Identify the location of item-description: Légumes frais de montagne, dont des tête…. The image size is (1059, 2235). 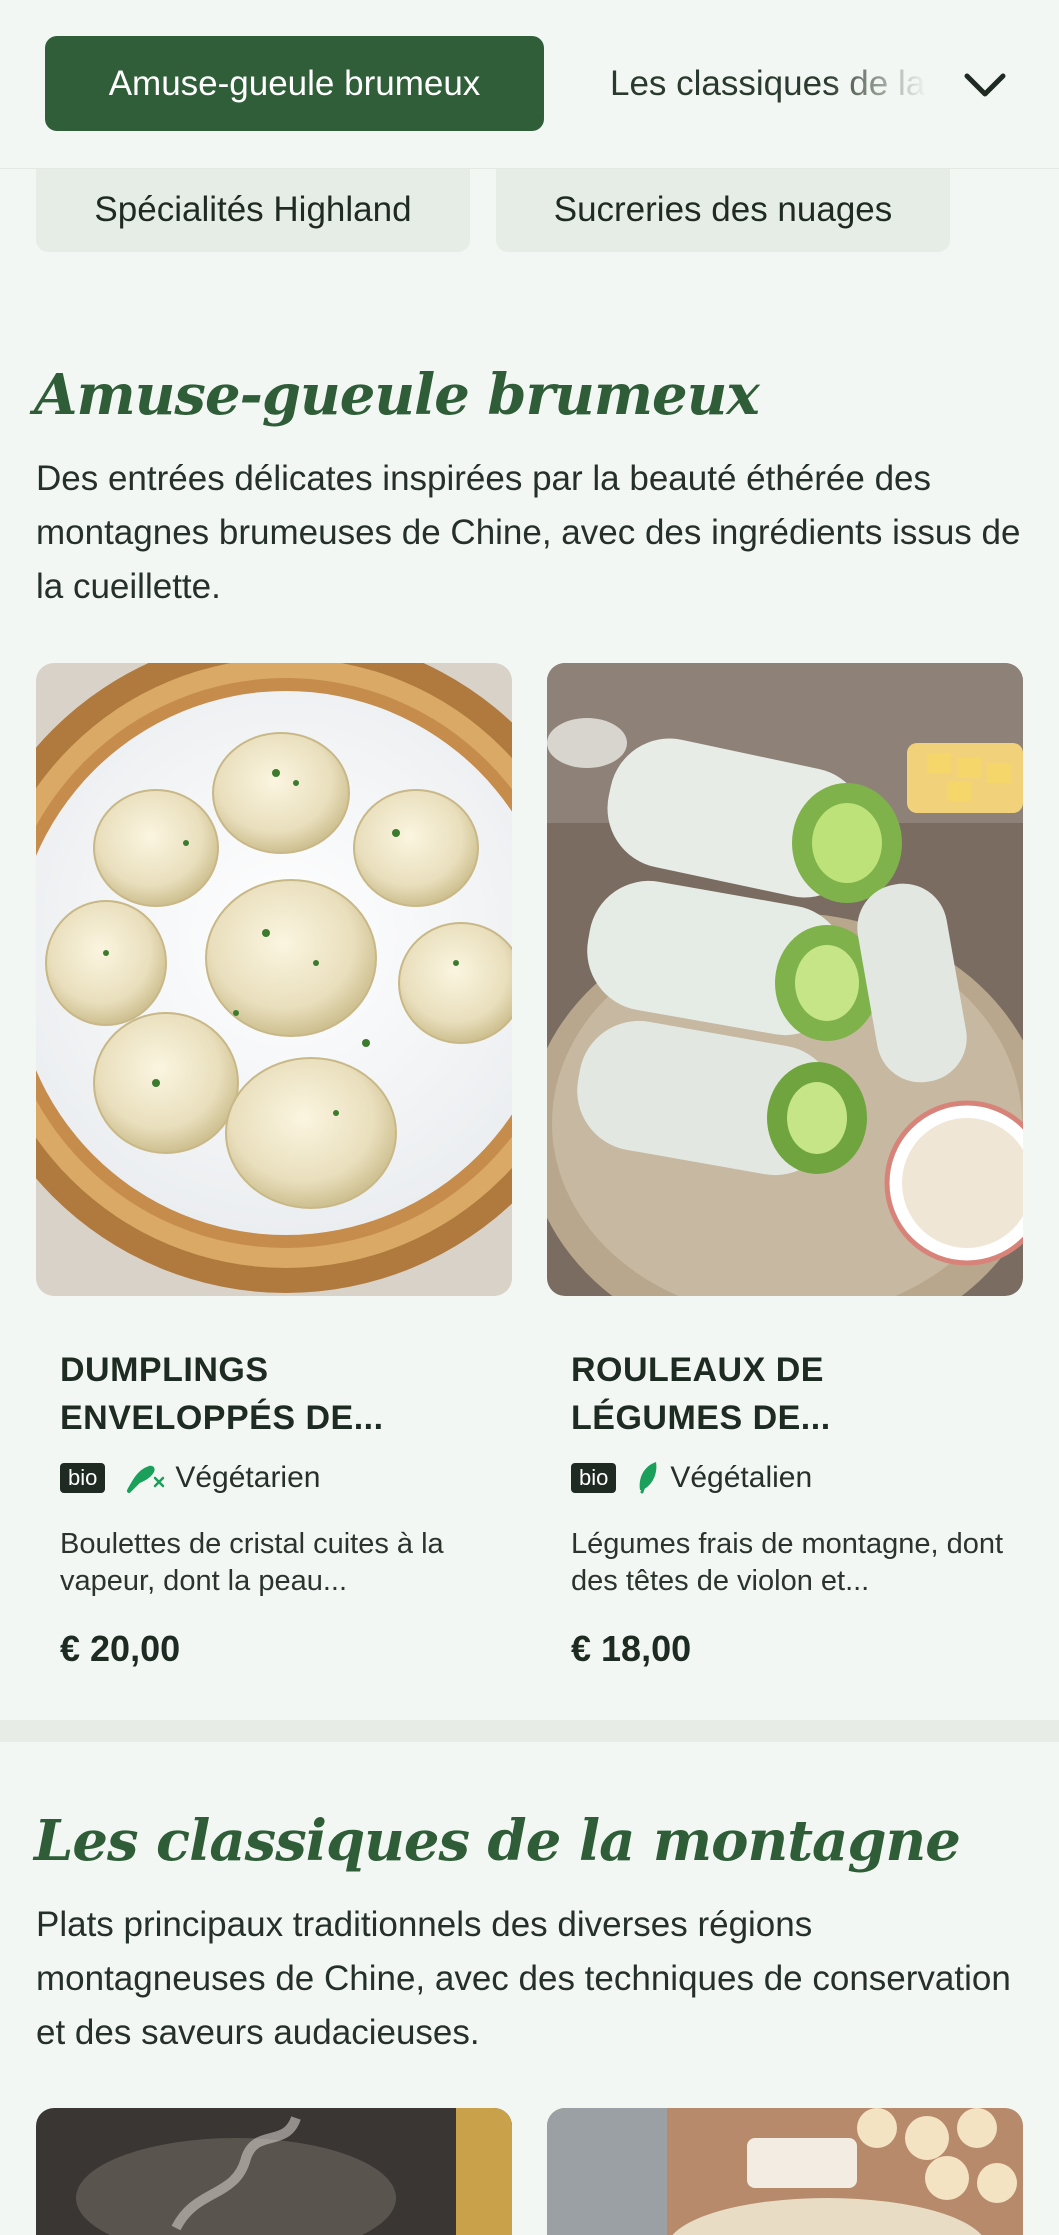
(787, 1562).